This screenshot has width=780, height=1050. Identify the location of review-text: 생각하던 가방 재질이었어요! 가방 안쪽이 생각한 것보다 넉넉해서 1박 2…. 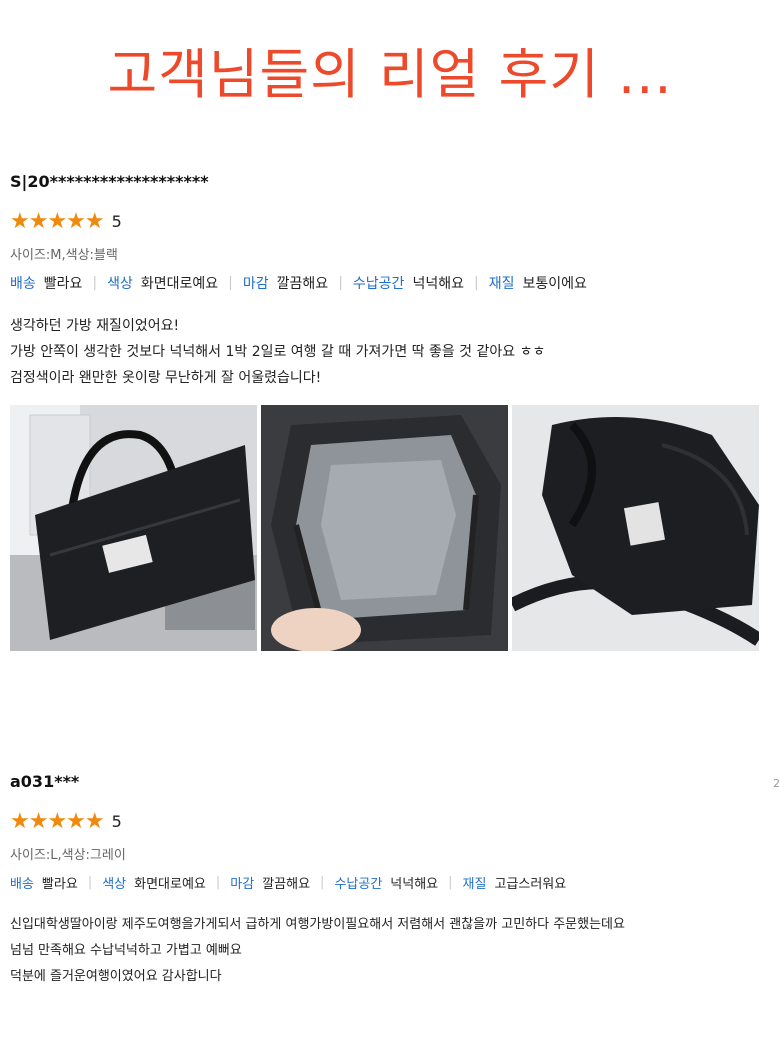
(395, 352).